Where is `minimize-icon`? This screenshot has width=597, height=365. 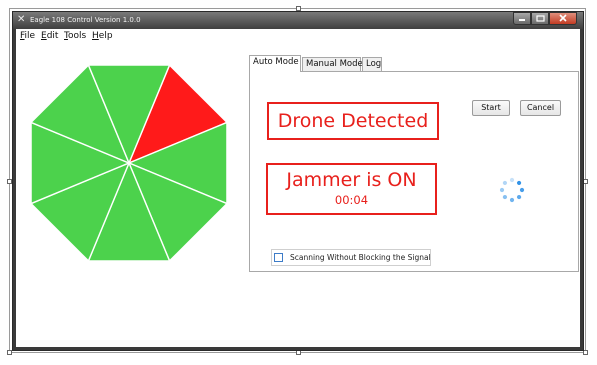 minimize-icon is located at coordinates (522, 20).